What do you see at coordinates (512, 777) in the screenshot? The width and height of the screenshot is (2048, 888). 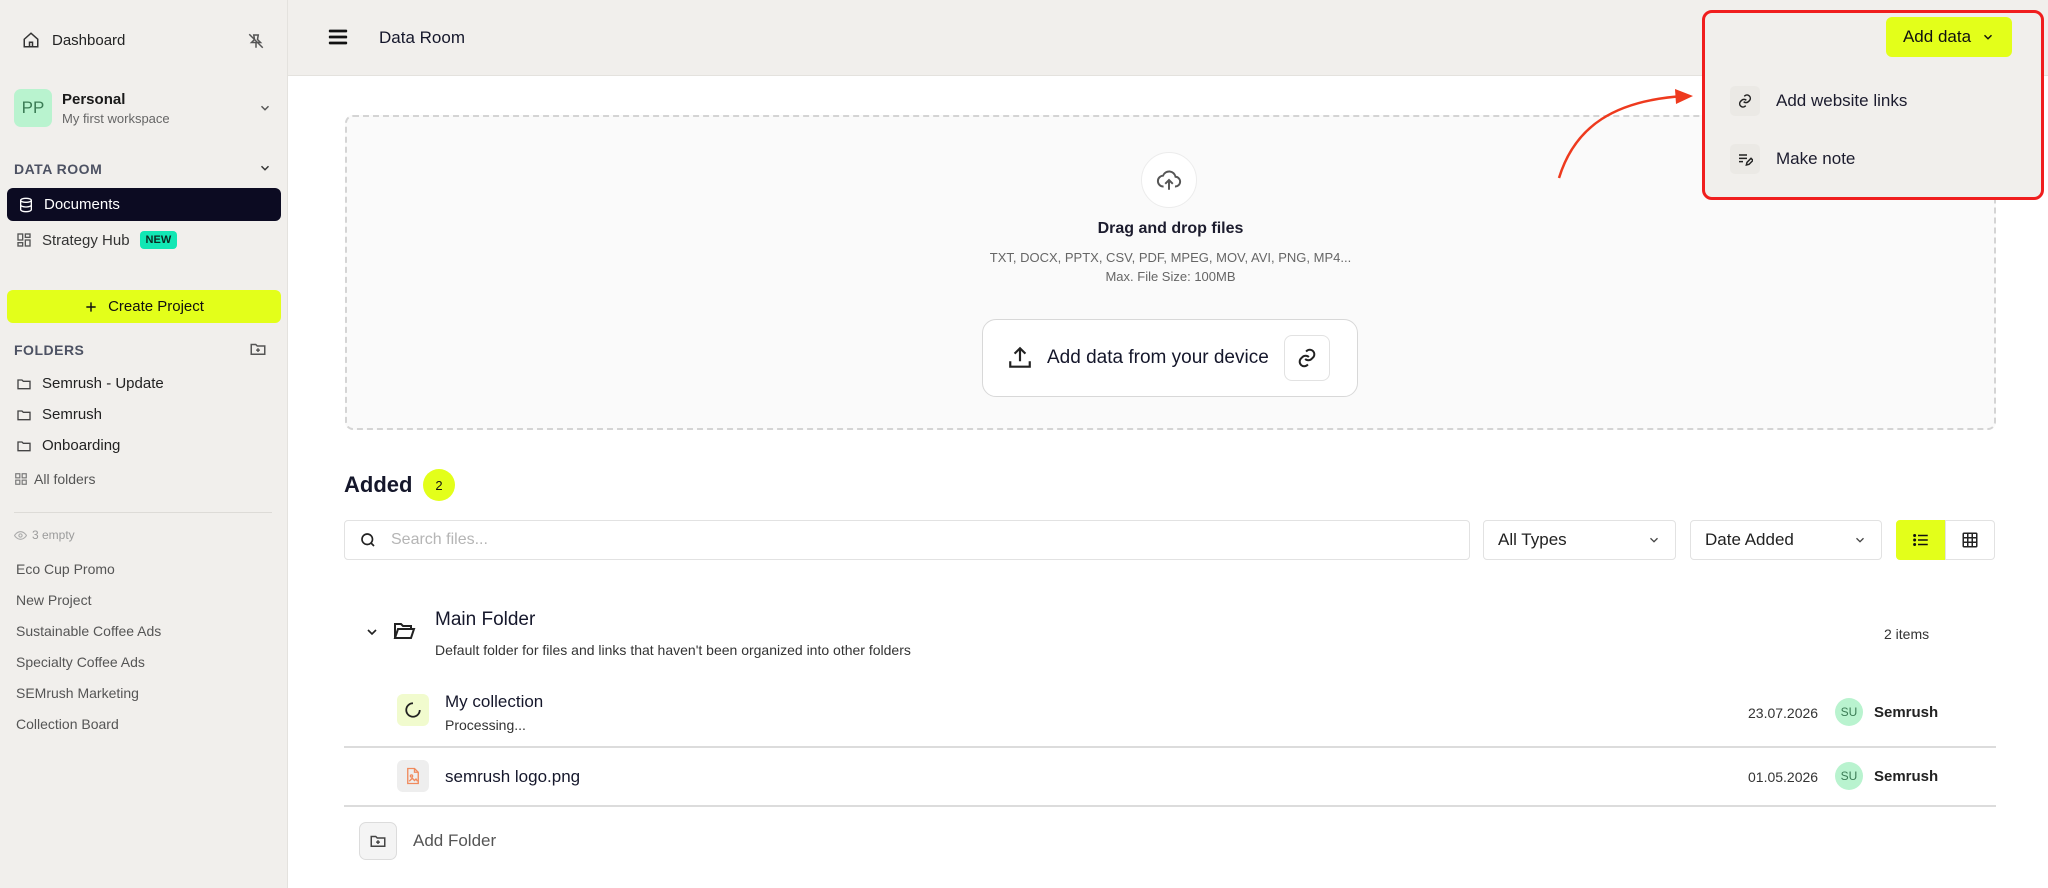 I see `file-name: semrush logo.png` at bounding box center [512, 777].